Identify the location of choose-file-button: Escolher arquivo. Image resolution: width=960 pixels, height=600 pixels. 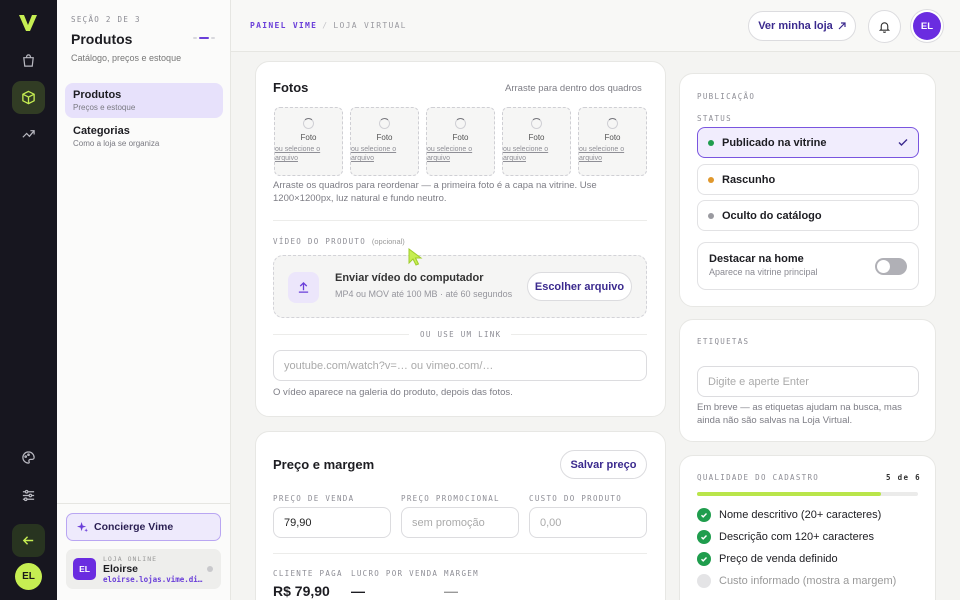
(579, 286).